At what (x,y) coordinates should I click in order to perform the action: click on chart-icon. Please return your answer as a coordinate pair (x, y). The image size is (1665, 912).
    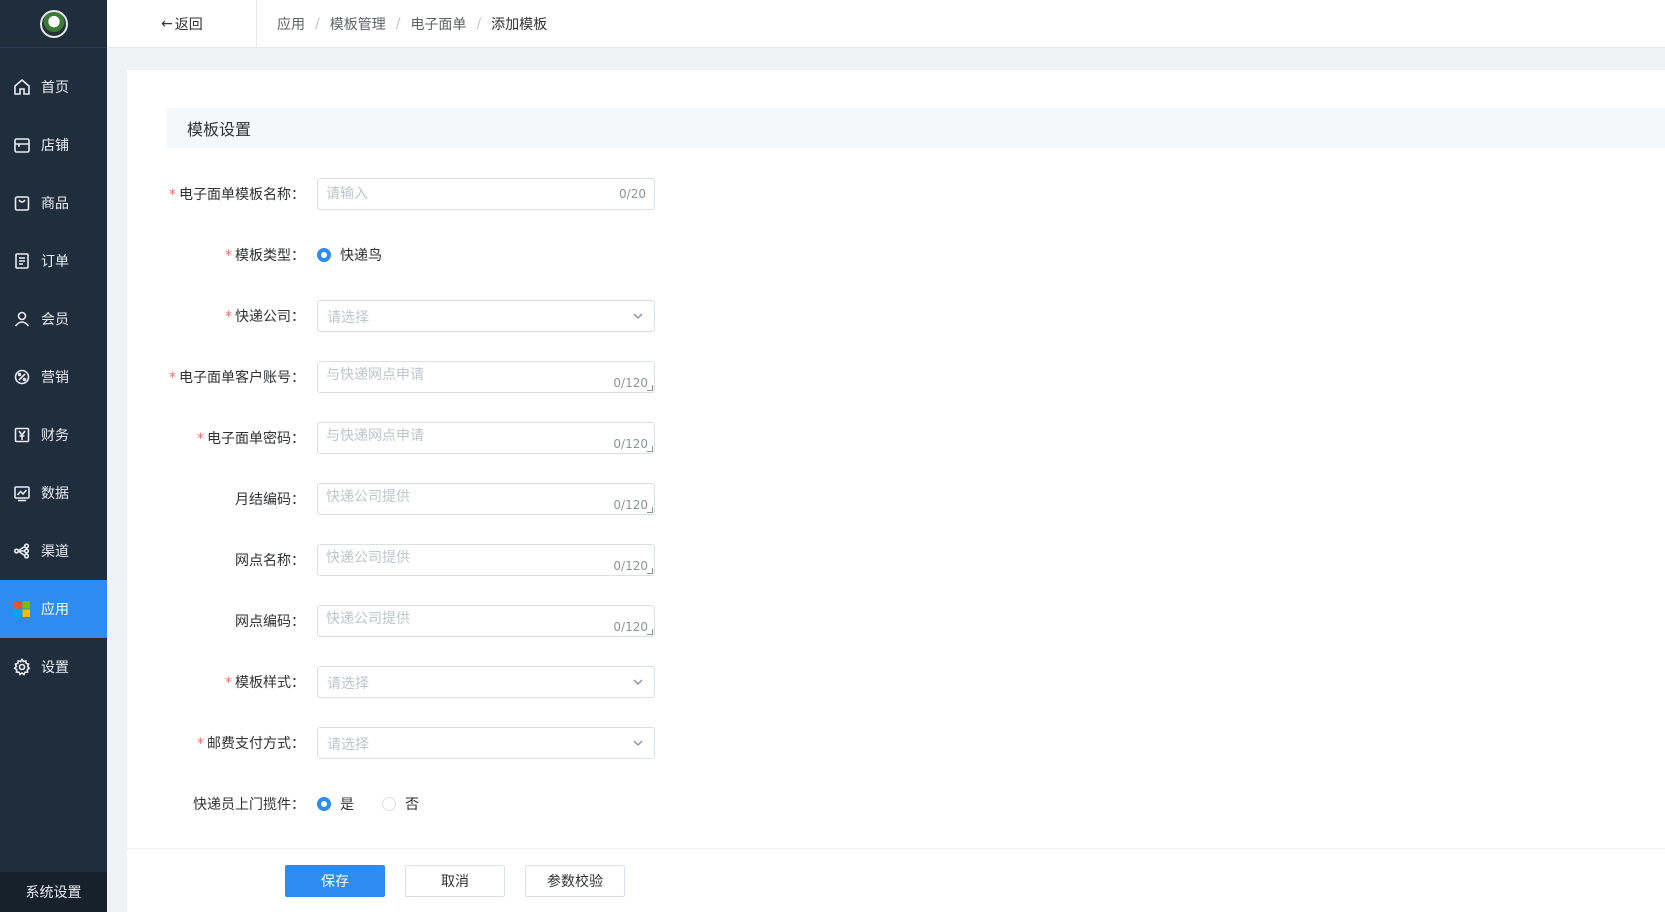
    Looking at the image, I should click on (22, 494).